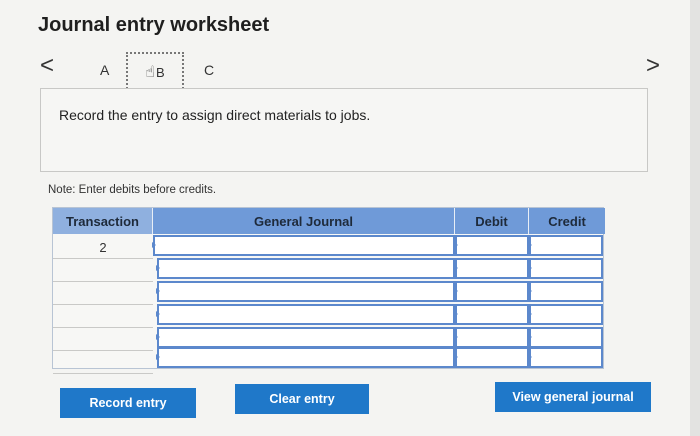 The image size is (700, 436). What do you see at coordinates (47, 66) in the screenshot?
I see `chevron-left-icon: <` at bounding box center [47, 66].